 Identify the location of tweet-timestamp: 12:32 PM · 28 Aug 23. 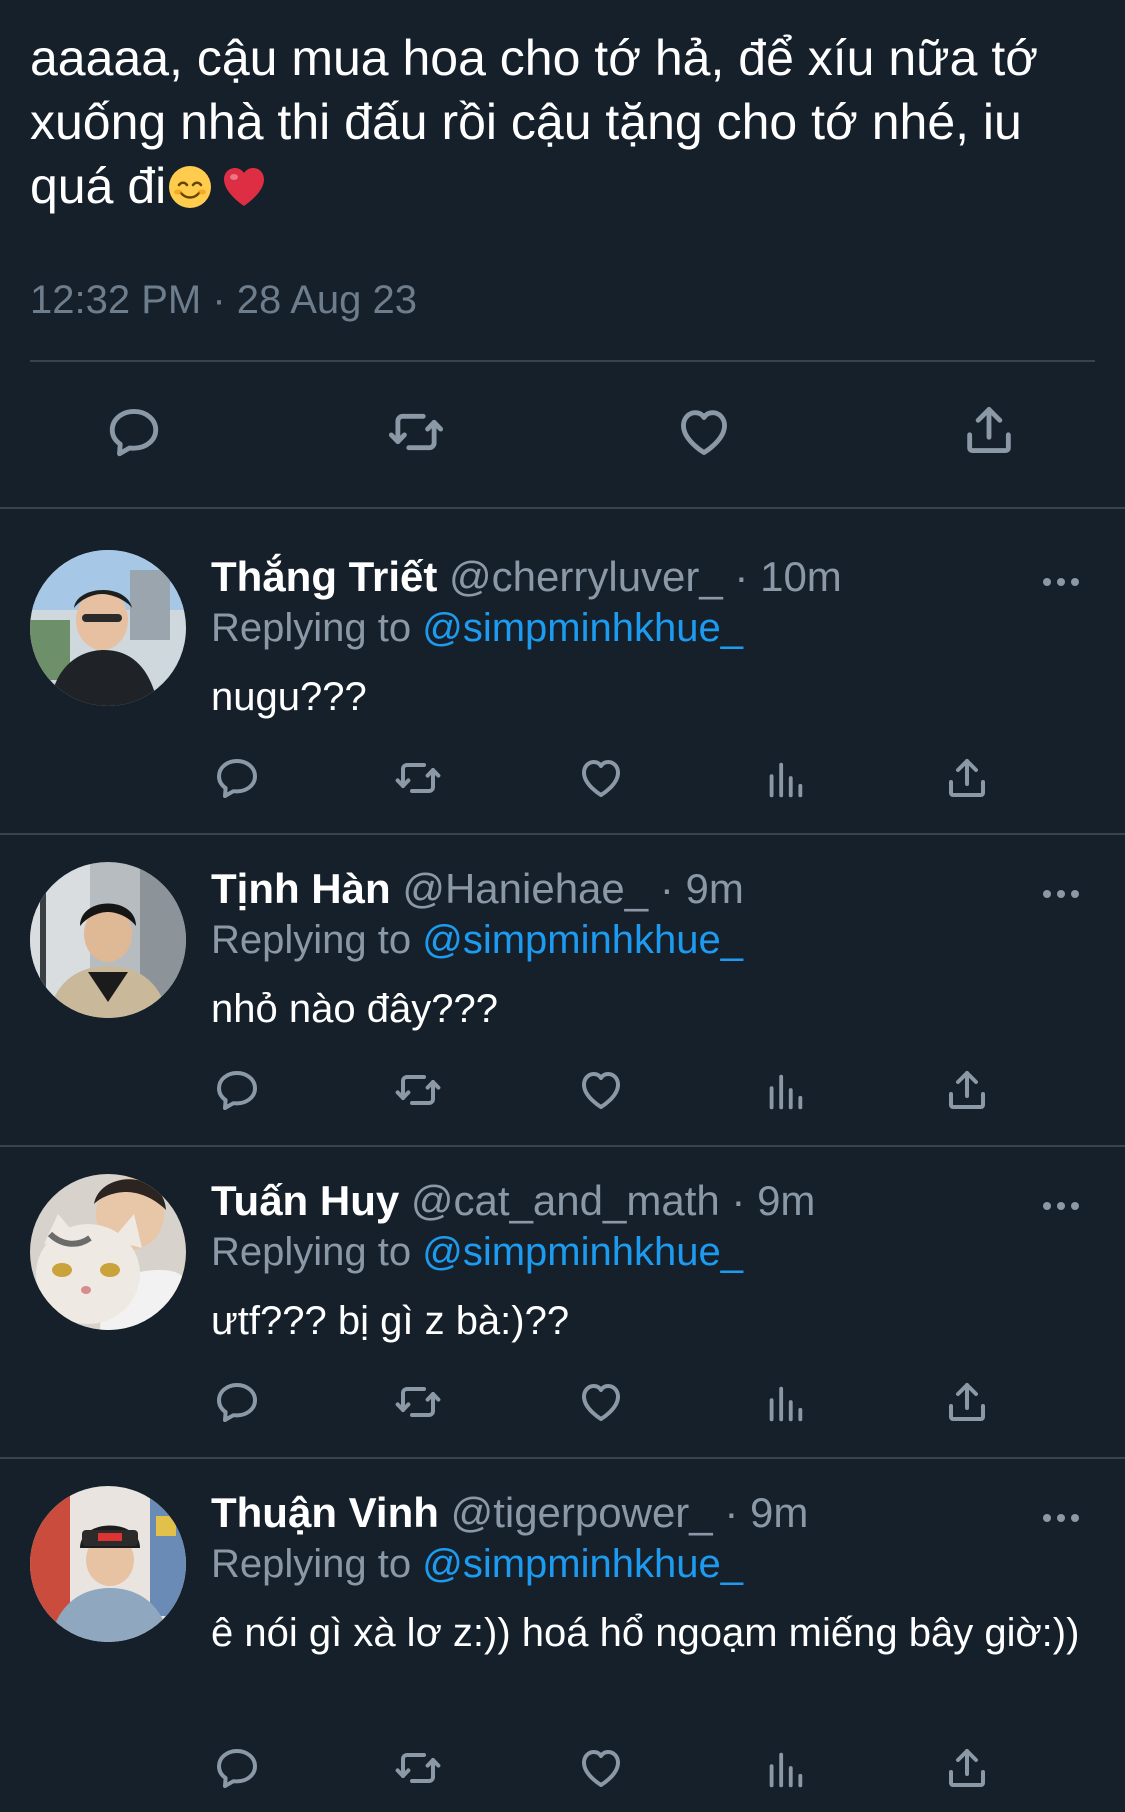
(223, 300).